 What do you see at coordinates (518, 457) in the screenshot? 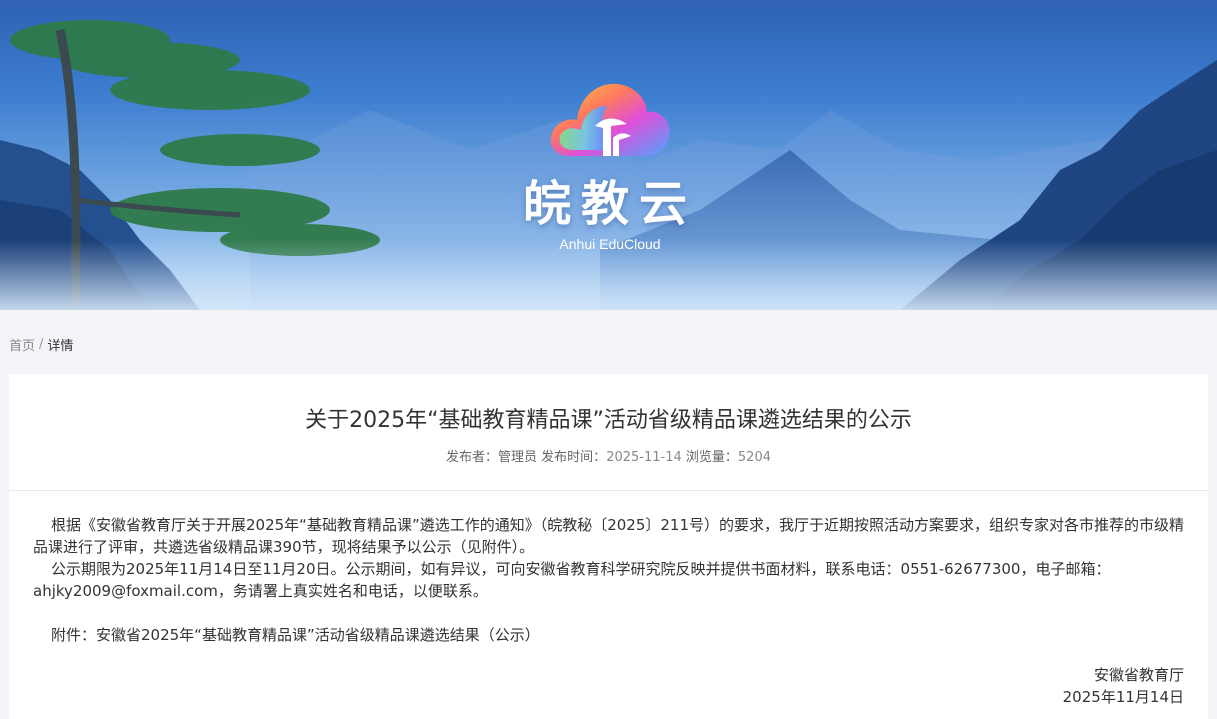
I see `publisher-value: 管理员` at bounding box center [518, 457].